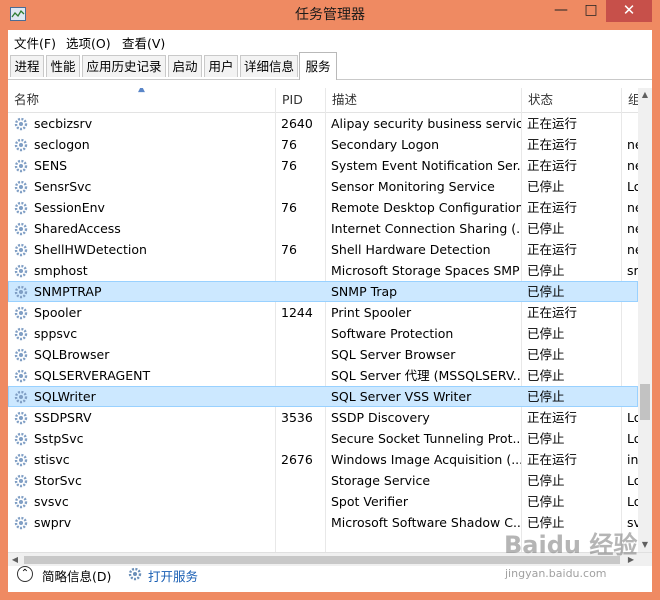 Image resolution: width=660 pixels, height=600 pixels. Describe the element at coordinates (61, 270) in the screenshot. I see `service-name: smphost` at that location.